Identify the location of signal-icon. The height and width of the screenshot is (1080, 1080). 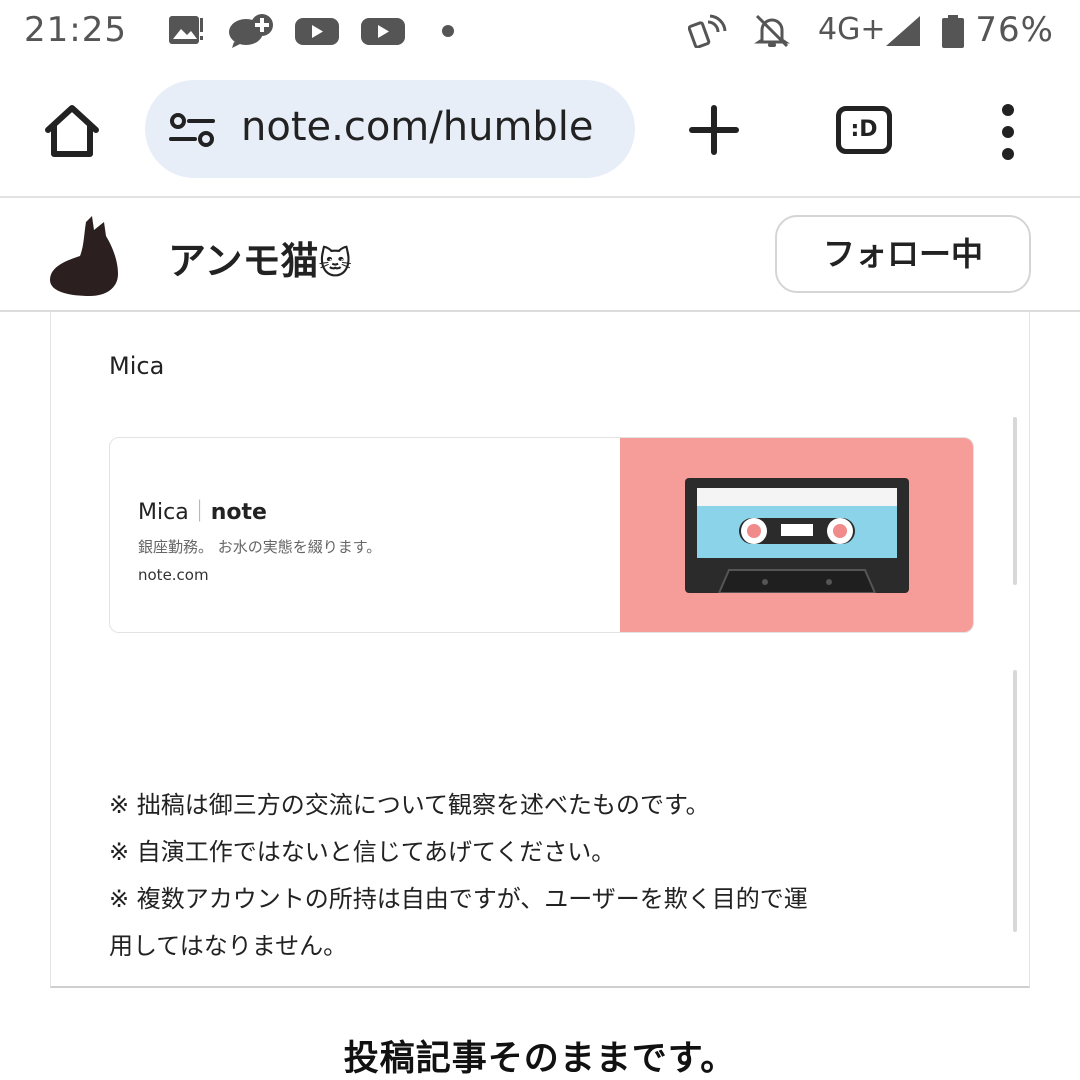
(903, 31).